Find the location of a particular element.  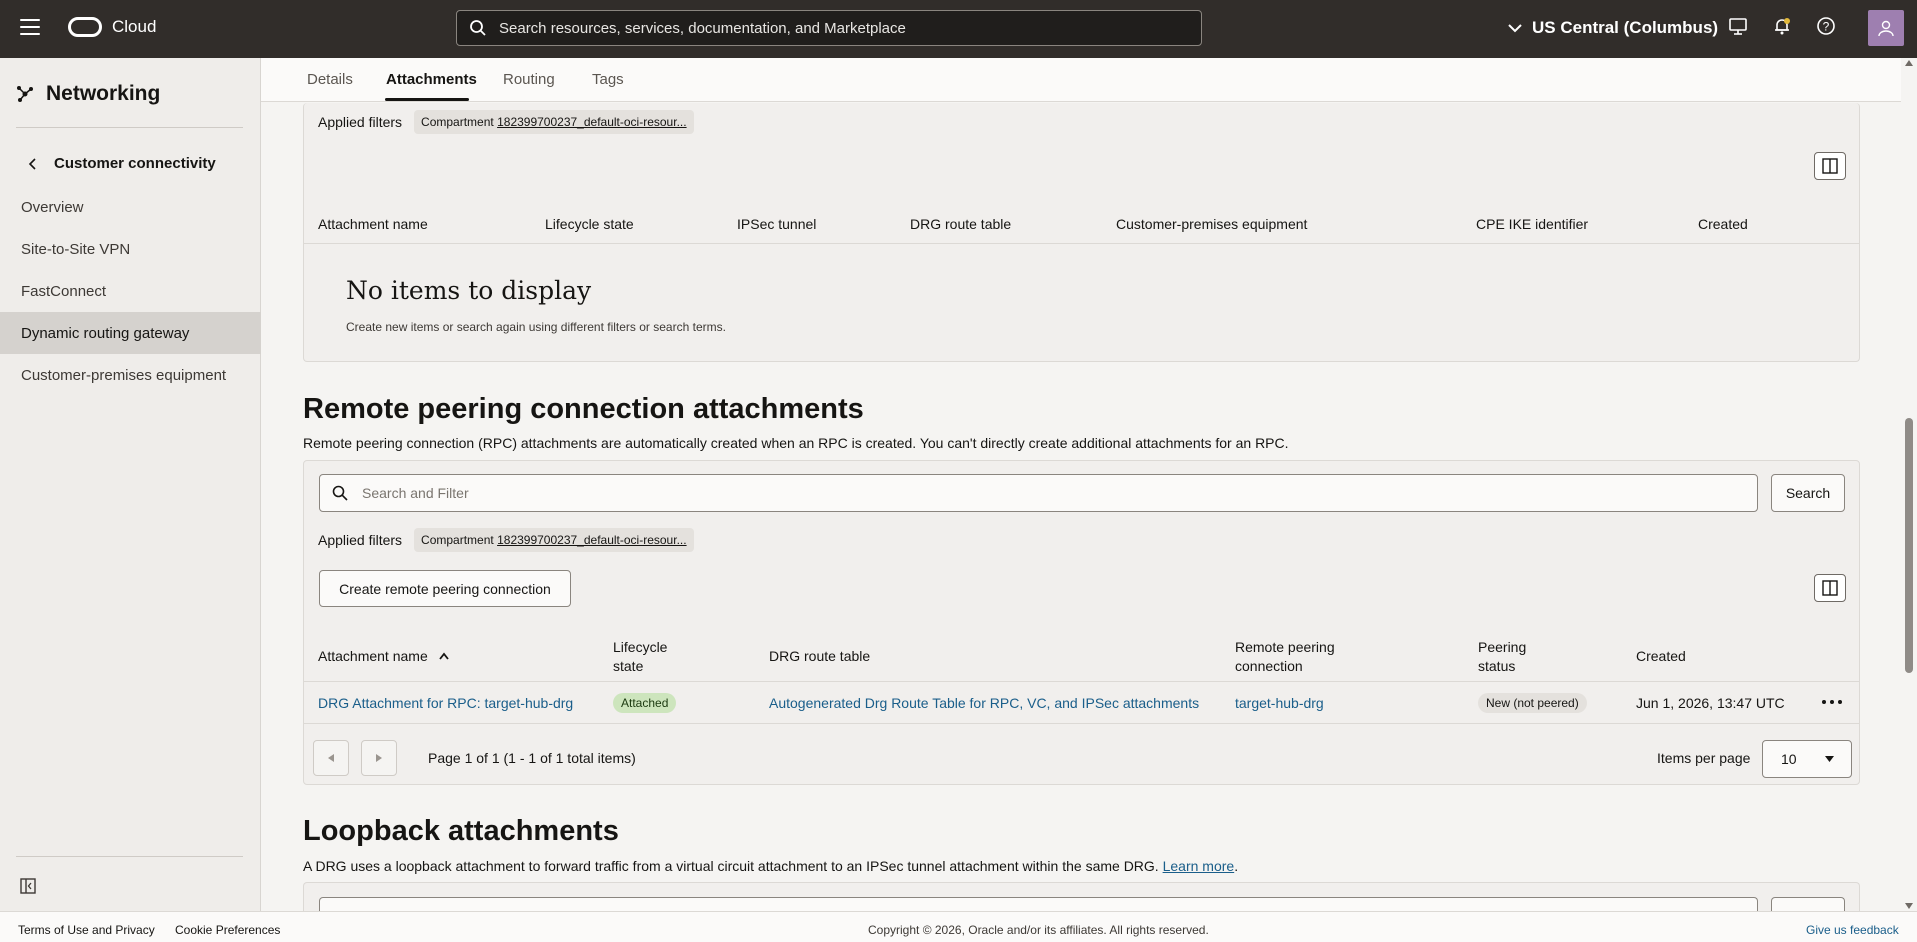

created-date: Jun 1, 2026, 13:47 UTC is located at coordinates (1710, 703).